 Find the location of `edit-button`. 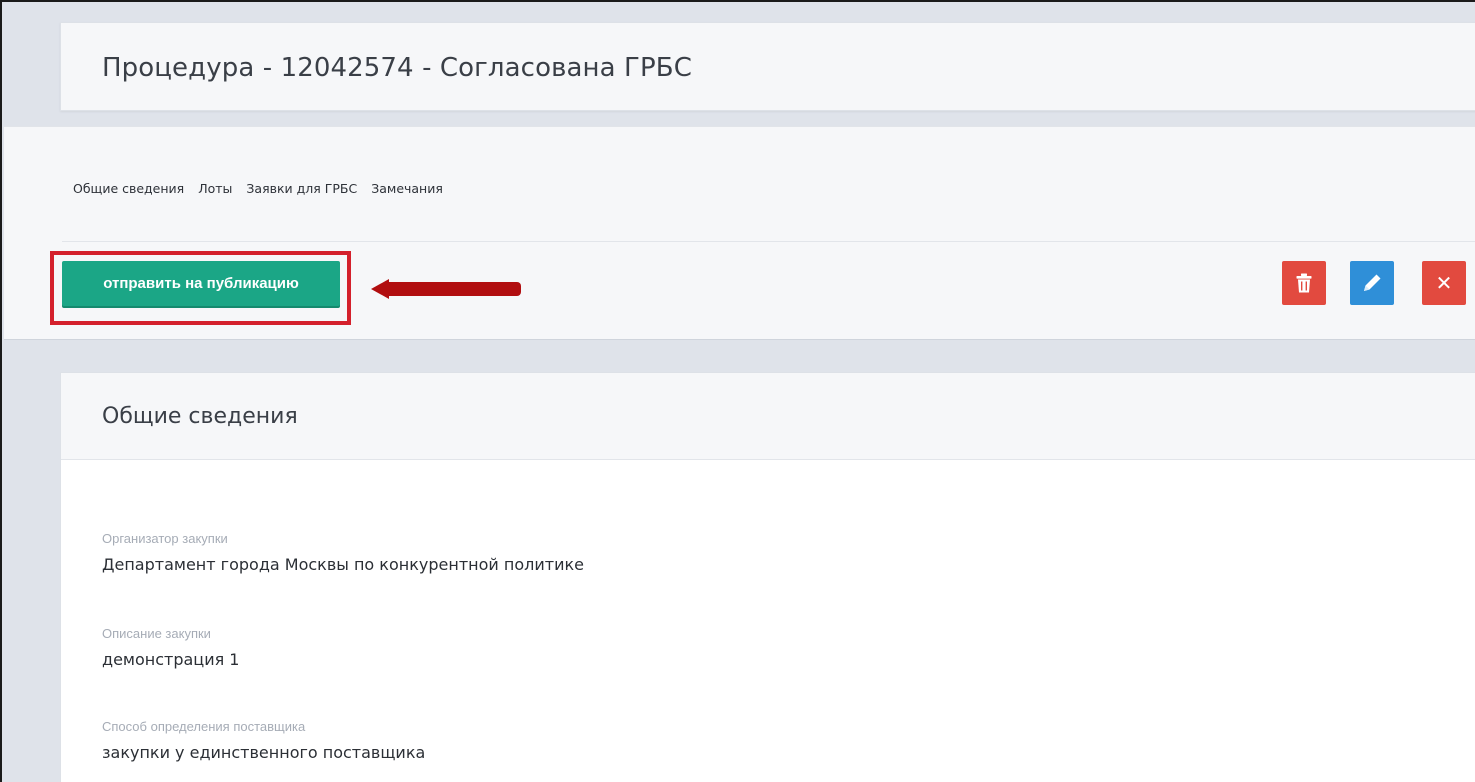

edit-button is located at coordinates (1372, 283).